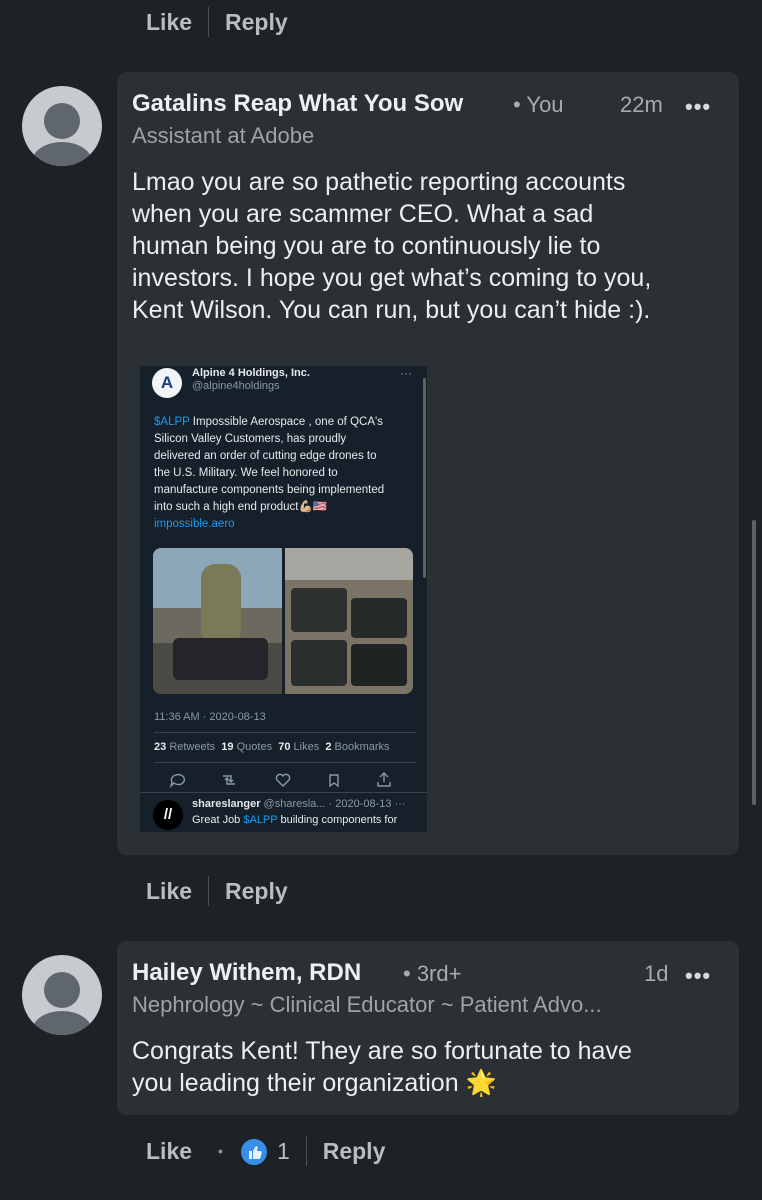  I want to click on photo-drone, so click(220, 659).